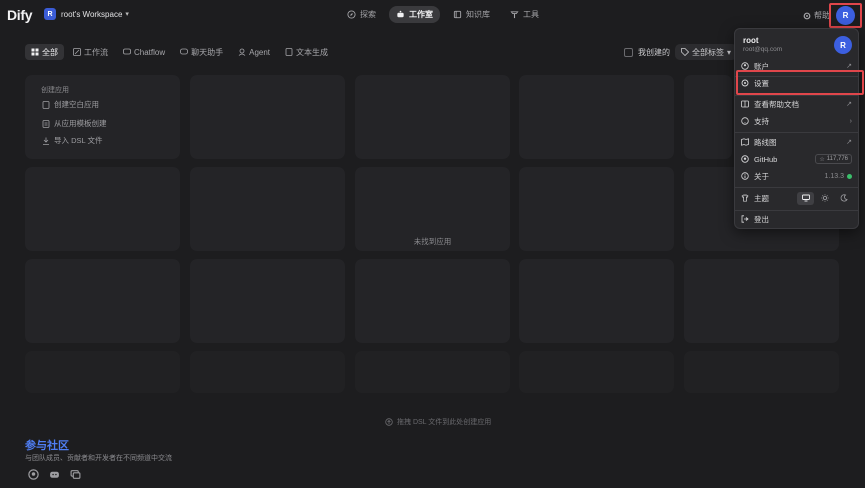  I want to click on nav-explore: 探索, so click(361, 14).